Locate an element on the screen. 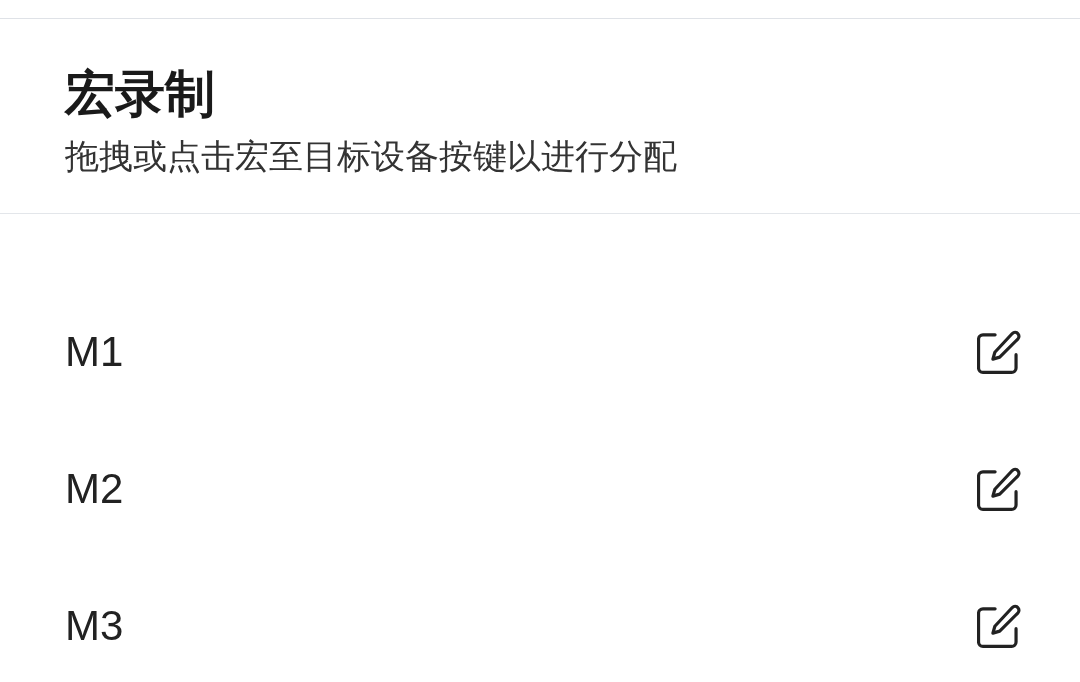 Image resolution: width=1080 pixels, height=682 pixels. panel-title: 宏录制 is located at coordinates (140, 94).